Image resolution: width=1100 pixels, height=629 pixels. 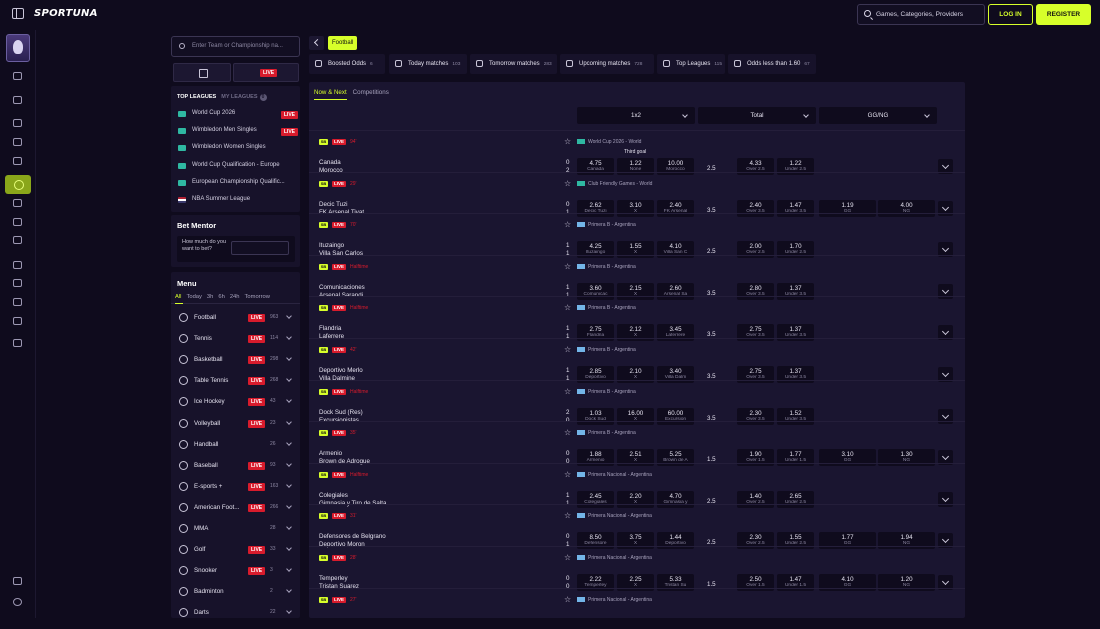 I want to click on register-button: REGISTER, so click(x=1063, y=14).